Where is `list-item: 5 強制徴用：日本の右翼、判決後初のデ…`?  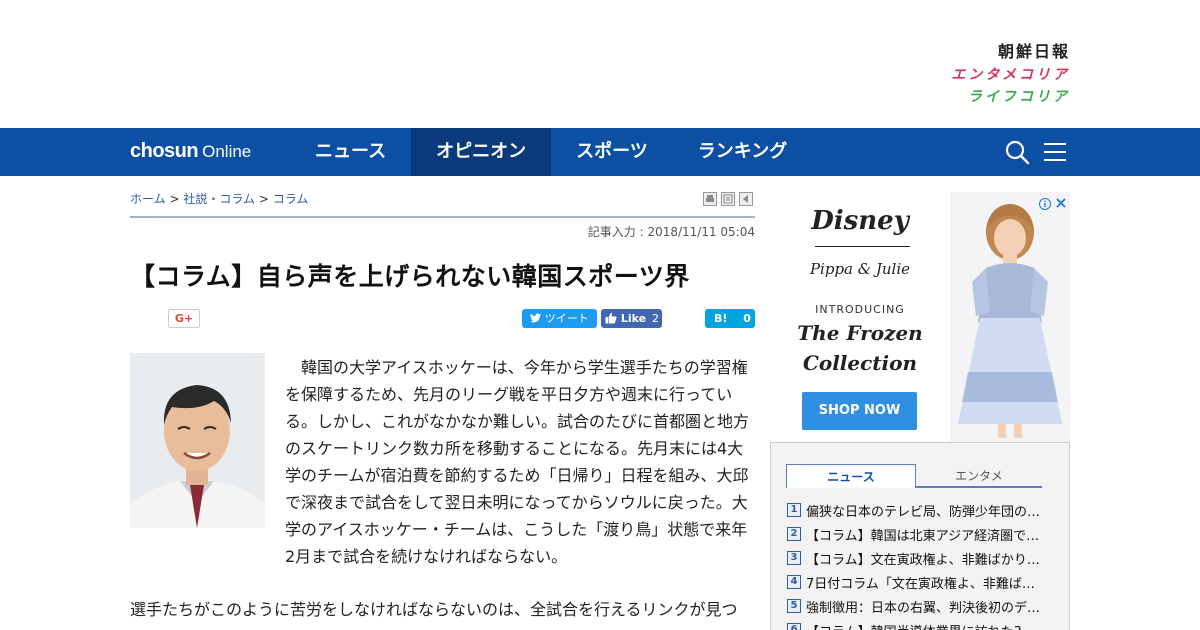
list-item: 5 強制徴用：日本の右翼、判決後初のデ… is located at coordinates (922, 606).